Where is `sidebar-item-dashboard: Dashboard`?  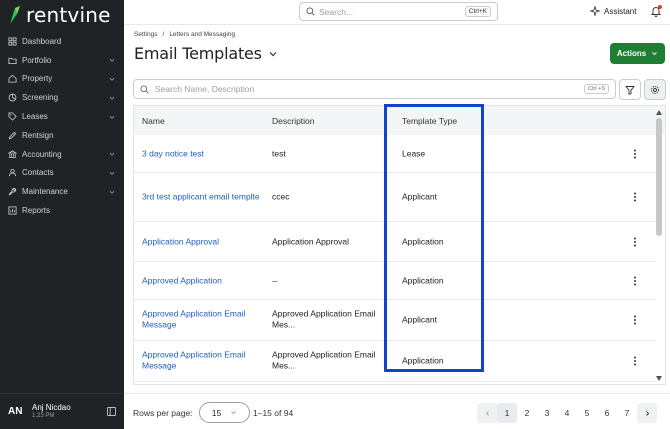 sidebar-item-dashboard: Dashboard is located at coordinates (62, 41).